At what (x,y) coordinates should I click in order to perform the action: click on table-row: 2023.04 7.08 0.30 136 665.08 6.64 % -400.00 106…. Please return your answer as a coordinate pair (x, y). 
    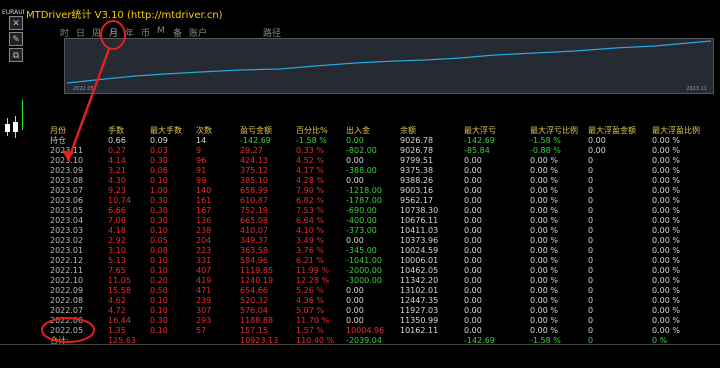
    Looking at the image, I should click on (372, 221).